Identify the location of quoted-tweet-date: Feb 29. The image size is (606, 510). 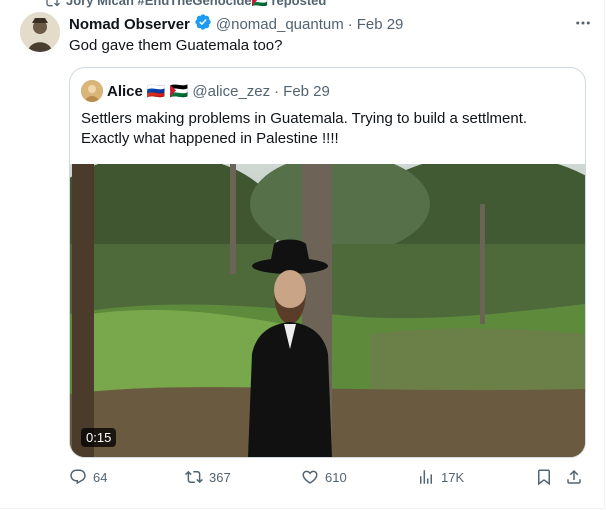
(306, 91).